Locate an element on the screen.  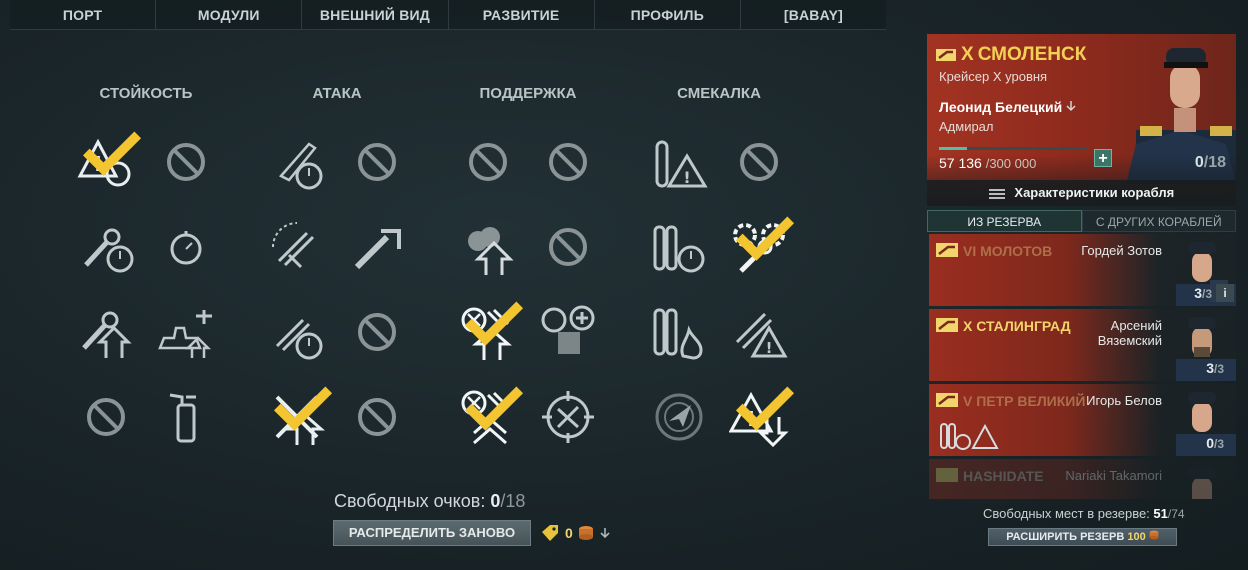
reserve-ship: HASHIDATE is located at coordinates (1003, 476).